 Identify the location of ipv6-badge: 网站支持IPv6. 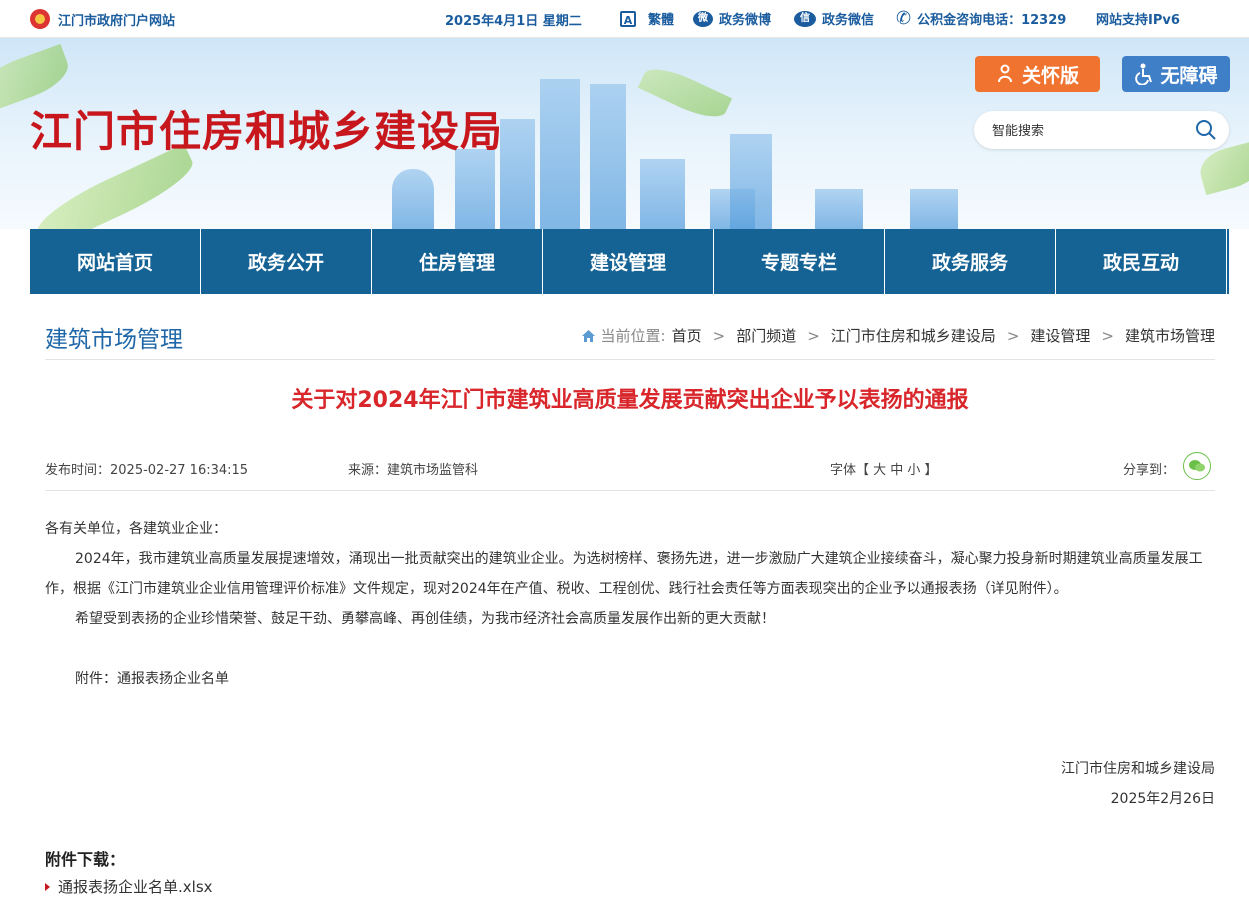
(1138, 18).